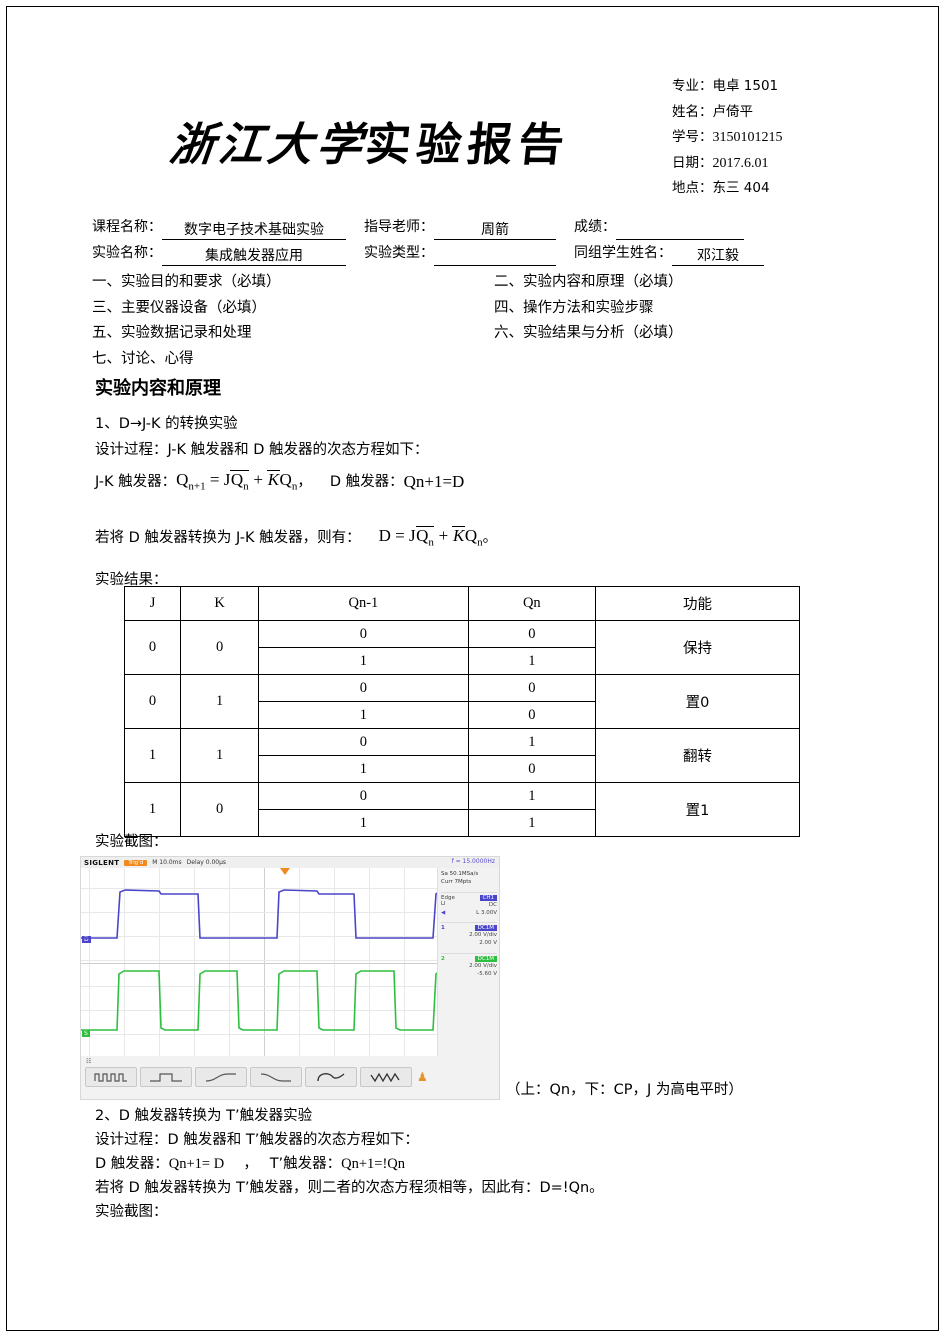 This screenshot has height=1337, width=945. Describe the element at coordinates (167, 862) in the screenshot. I see `timebase-readout: M 10.0ms` at that location.